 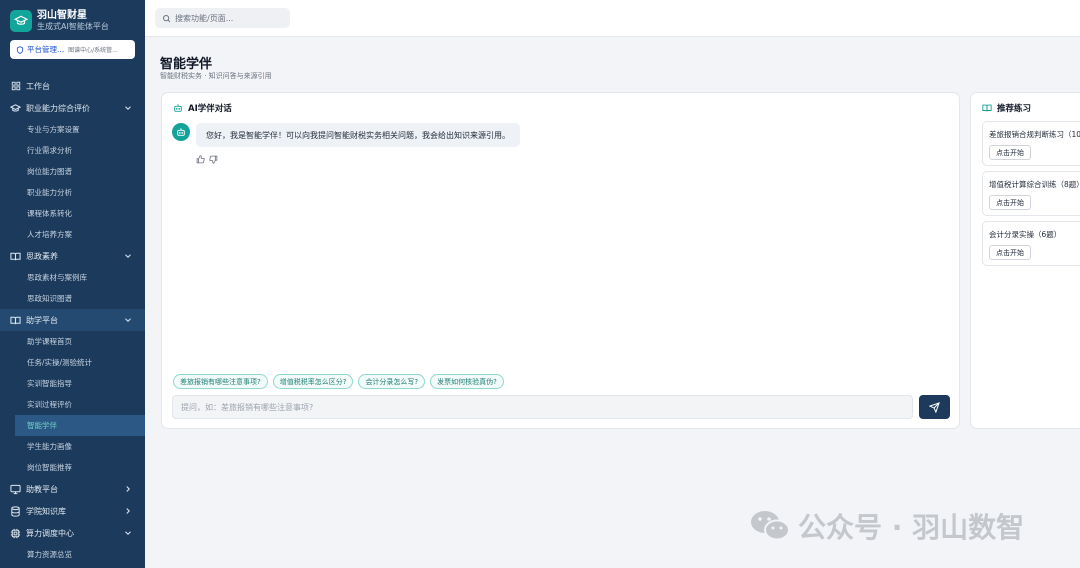 I want to click on practice-title-label: 推荐练习, so click(x=1014, y=109).